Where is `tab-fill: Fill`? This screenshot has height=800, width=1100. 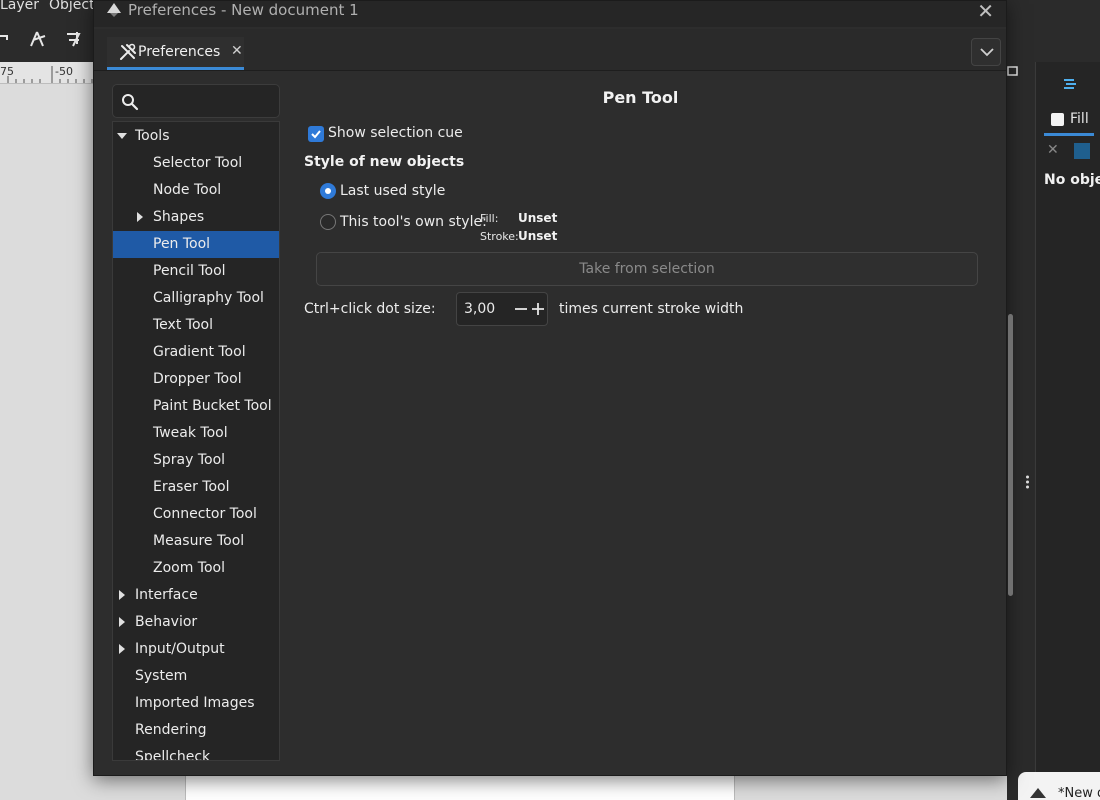
tab-fill: Fill is located at coordinates (1070, 122).